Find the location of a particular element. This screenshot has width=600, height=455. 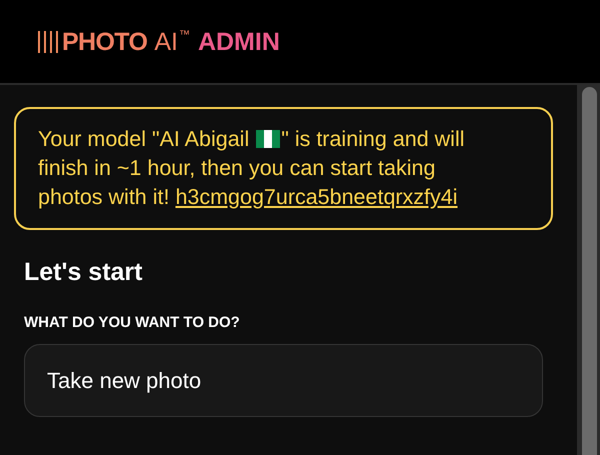

section-heading: Let's start is located at coordinates (84, 272).